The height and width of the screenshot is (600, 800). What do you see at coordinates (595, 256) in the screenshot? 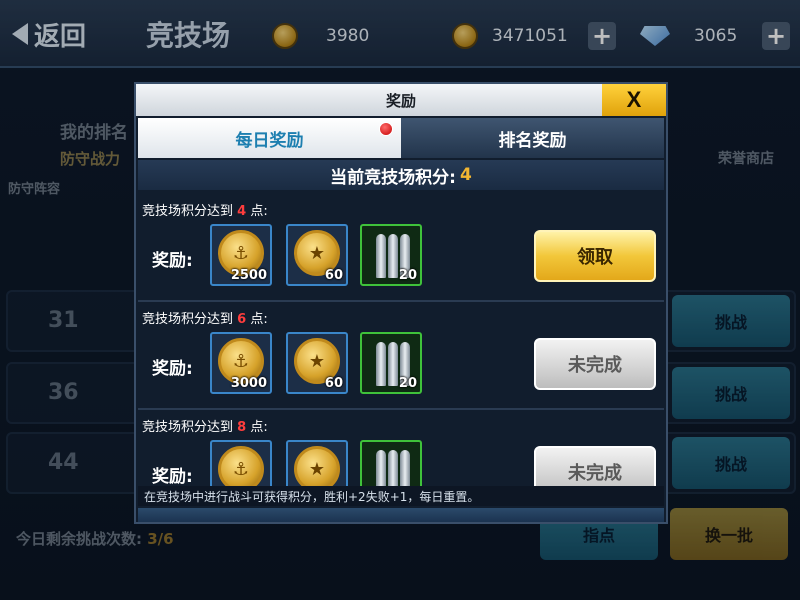
I see `claim-button: 领取` at bounding box center [595, 256].